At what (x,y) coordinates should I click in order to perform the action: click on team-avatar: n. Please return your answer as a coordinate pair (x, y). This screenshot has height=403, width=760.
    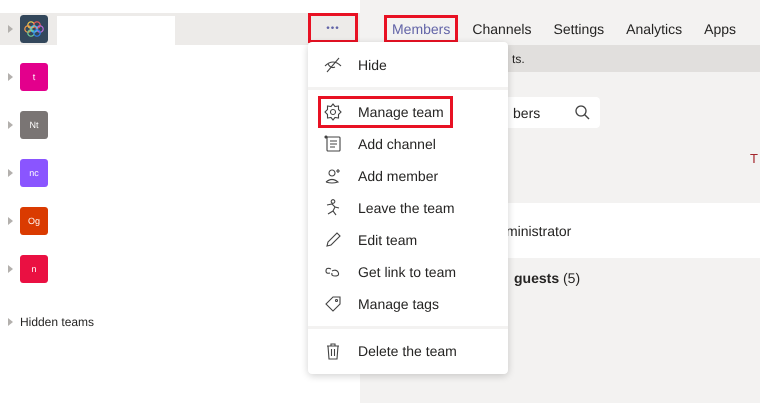
    Looking at the image, I should click on (34, 269).